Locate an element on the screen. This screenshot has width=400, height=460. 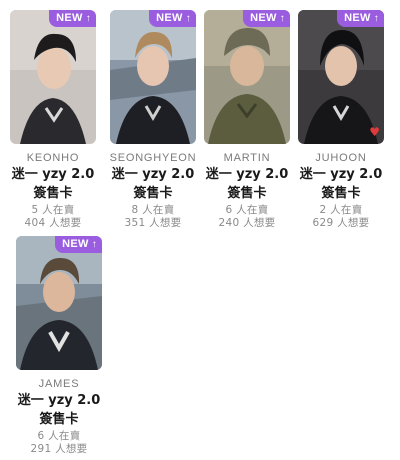
member-name: JUHOON is located at coordinates (341, 158).